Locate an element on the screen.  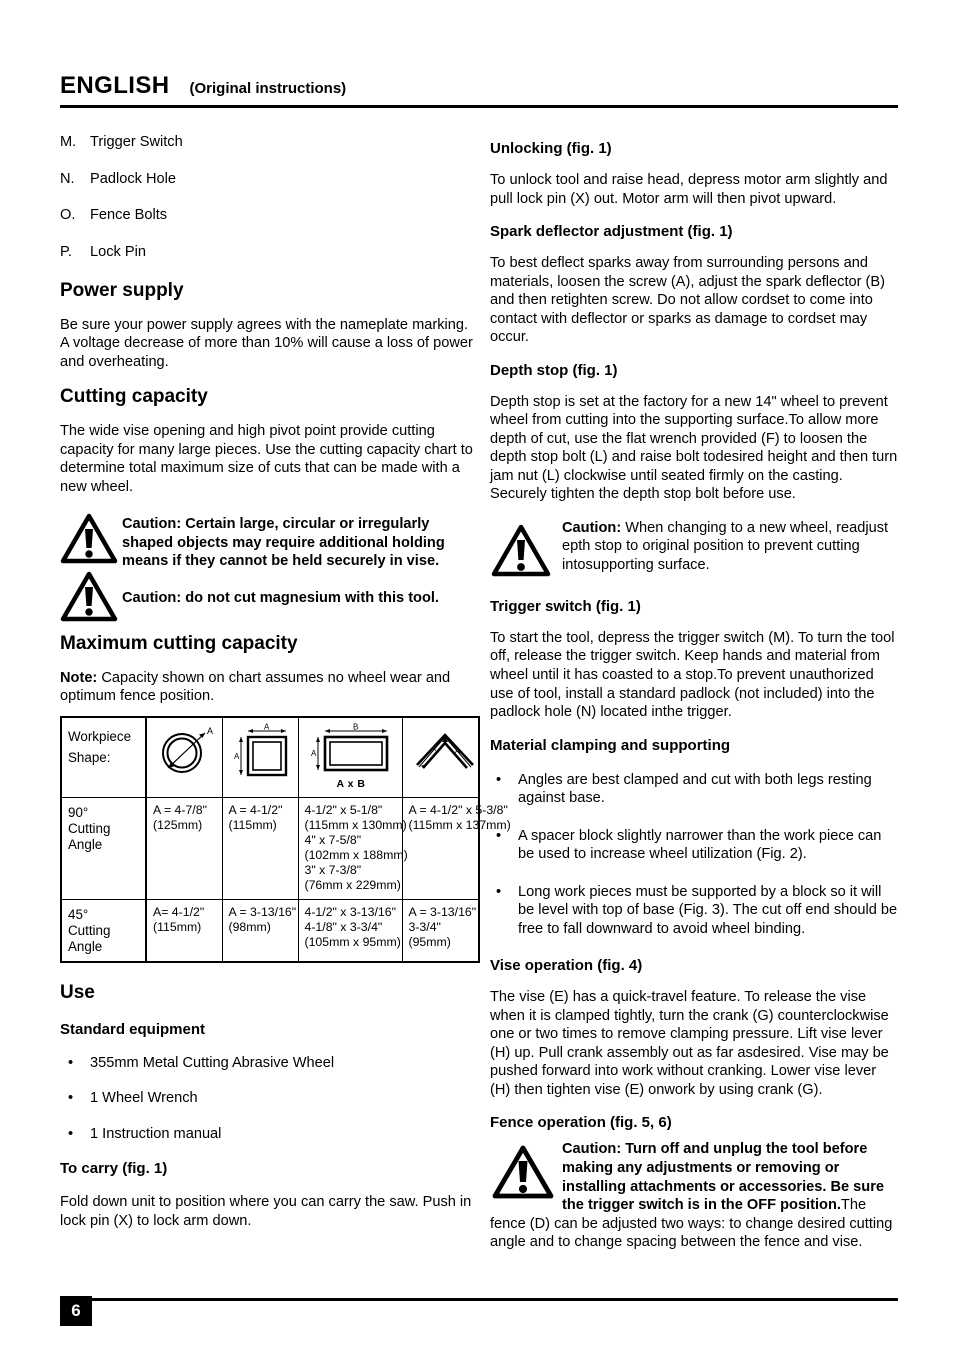
cell-45-angle: A = 3-13/16" 3-3/4" (95mm) is located at coordinates (440, 930).